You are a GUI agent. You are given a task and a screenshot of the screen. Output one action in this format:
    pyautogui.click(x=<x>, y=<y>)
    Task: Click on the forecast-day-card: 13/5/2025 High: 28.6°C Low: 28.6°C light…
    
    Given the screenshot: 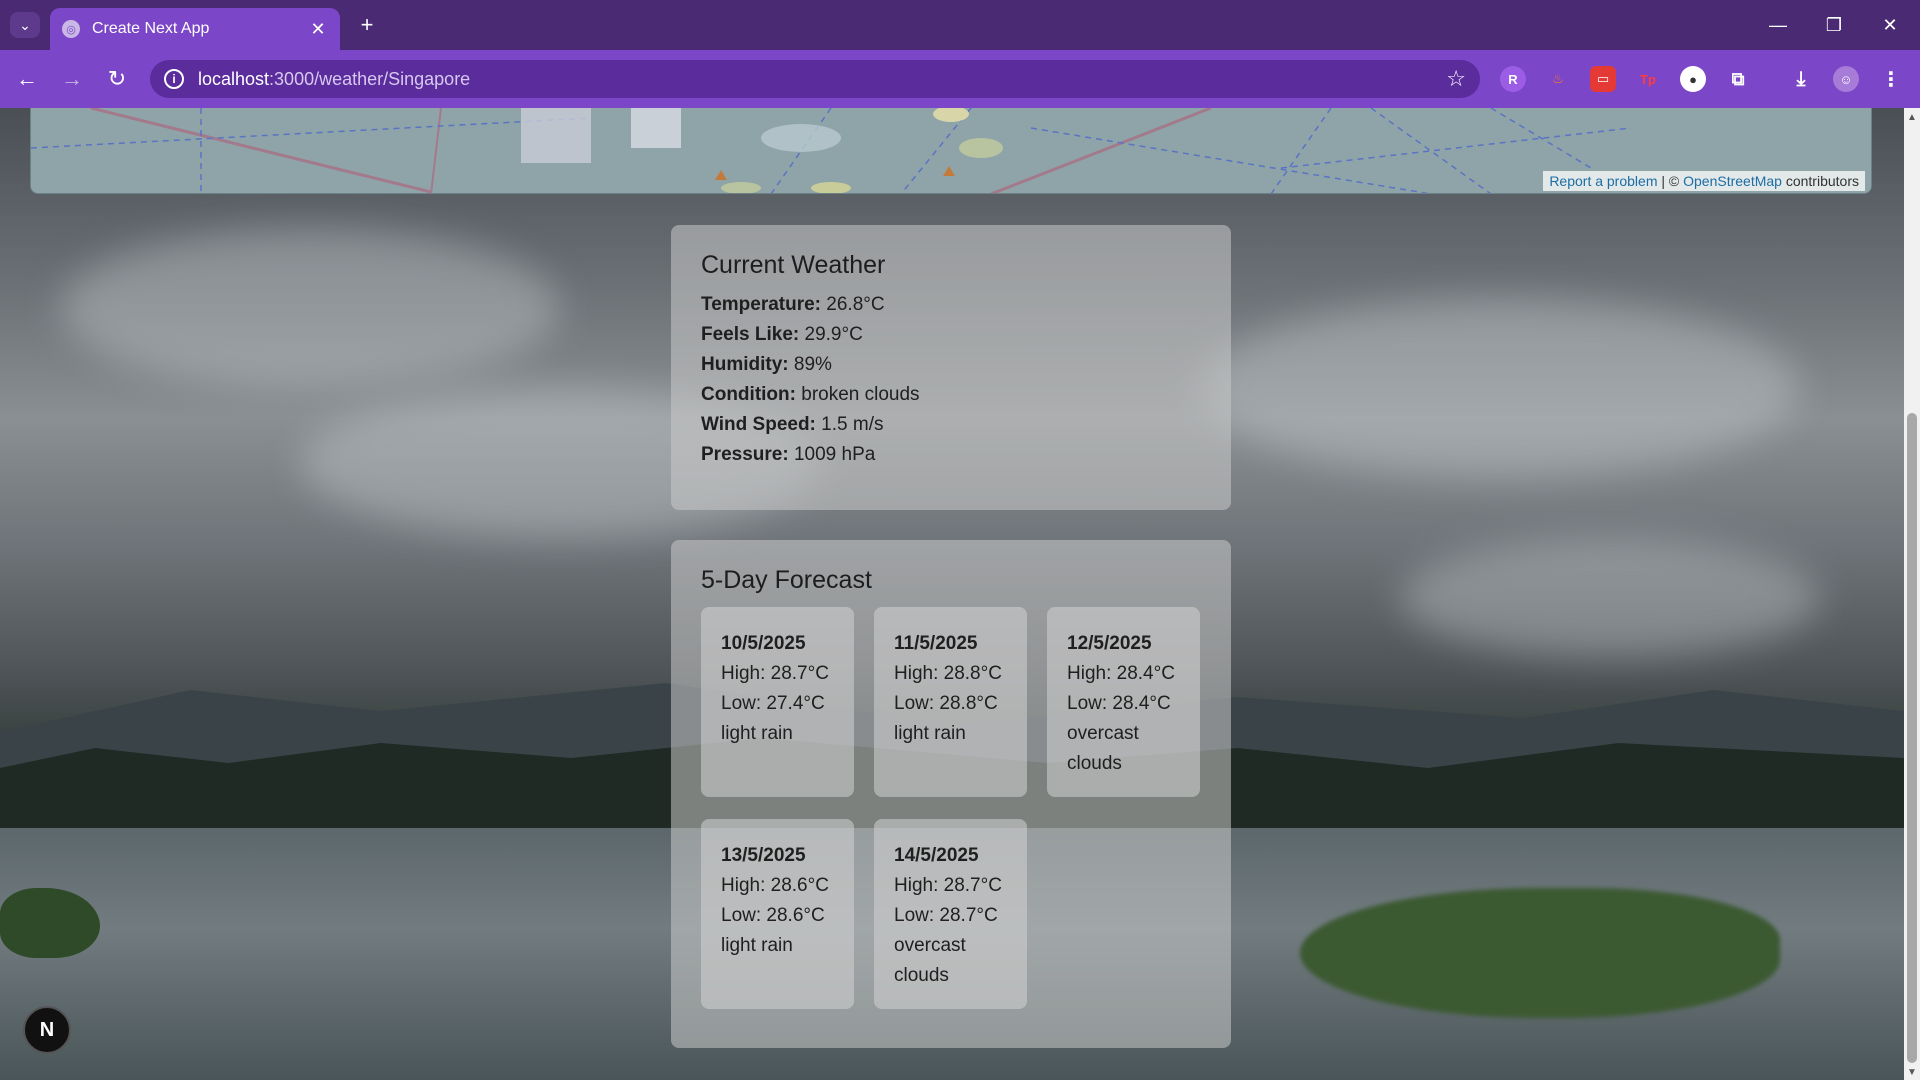 What is the action you would take?
    pyautogui.click(x=777, y=914)
    